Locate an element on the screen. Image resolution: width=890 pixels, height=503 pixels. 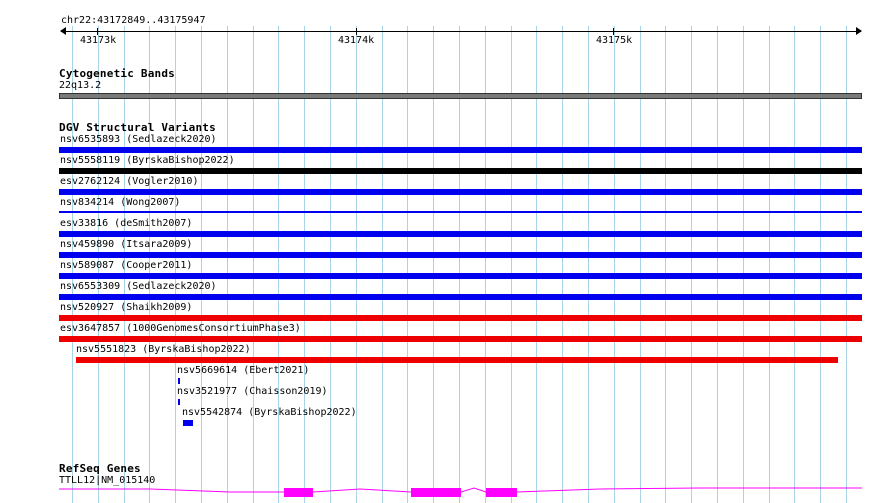
track-title-cytobands: Cytogenetic Bands is located at coordinates (117, 73).